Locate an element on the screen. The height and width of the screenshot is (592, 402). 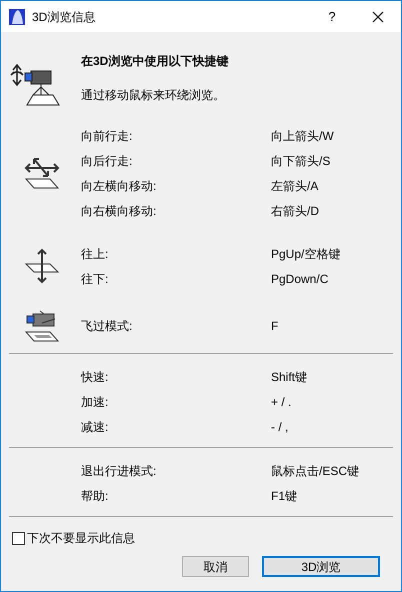
shortcut-key: 向上箭头/W is located at coordinates (302, 135).